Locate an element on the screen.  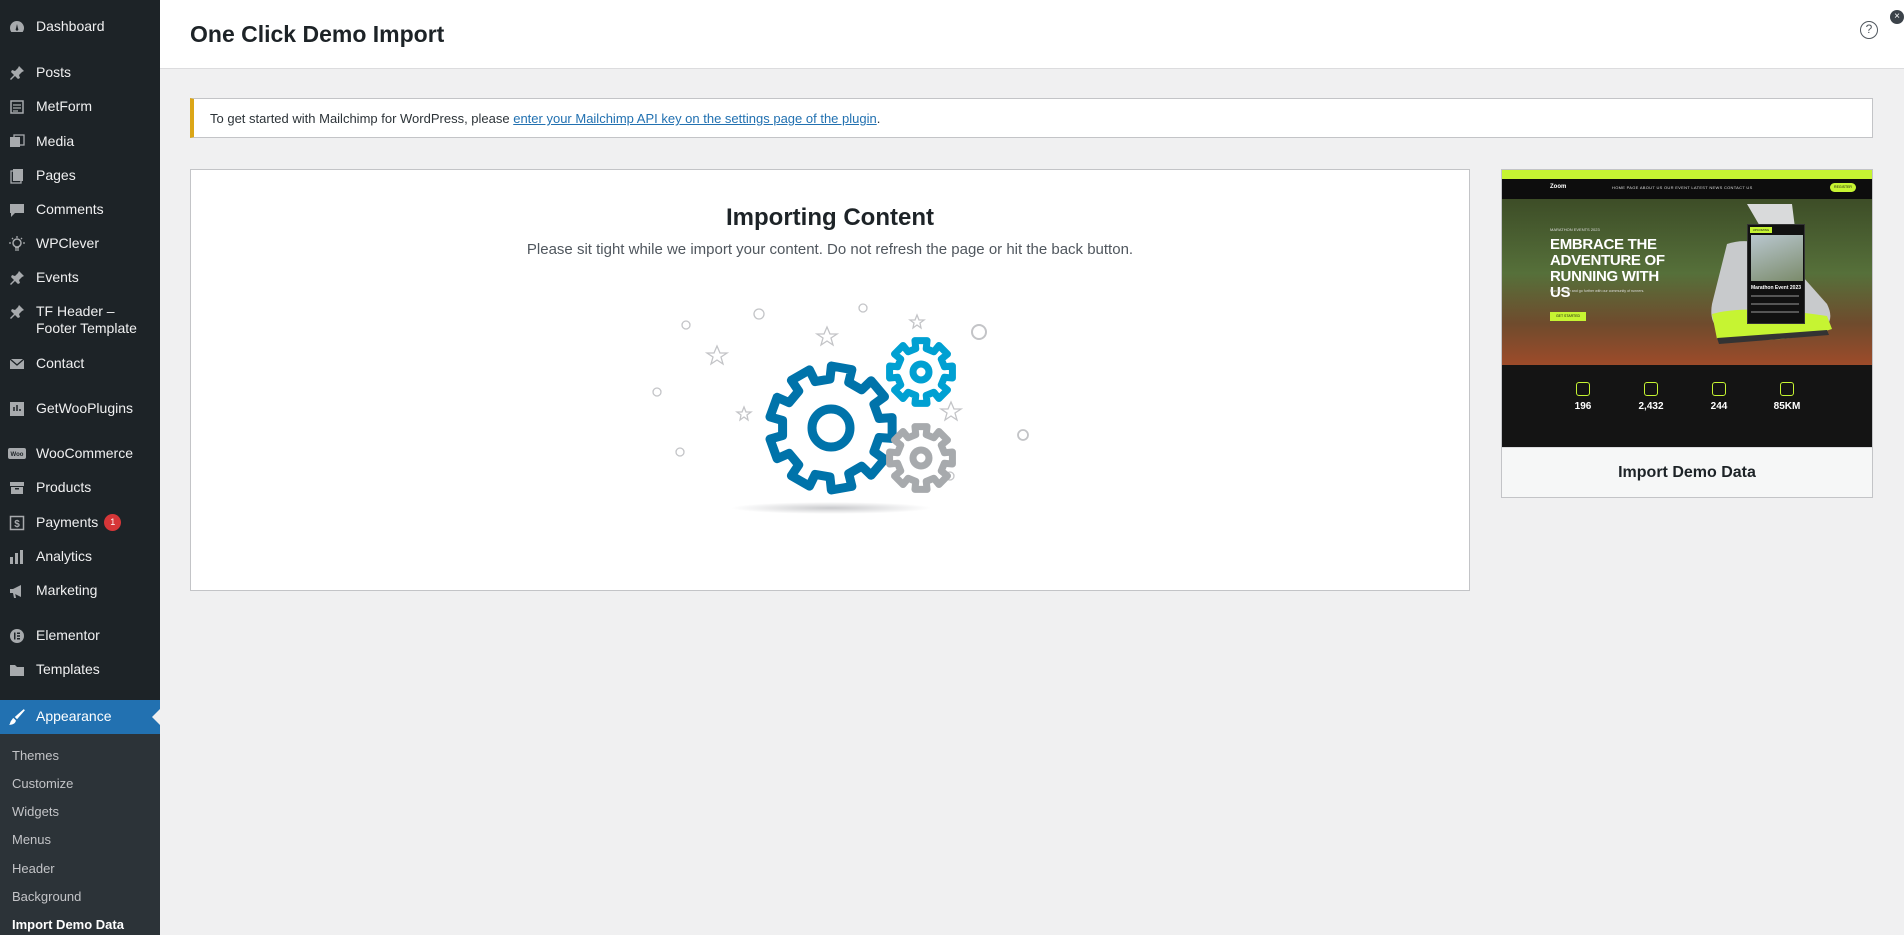
sidebar-item-tf-header-footer: TF Header – Footer Template is located at coordinates (80, 321).